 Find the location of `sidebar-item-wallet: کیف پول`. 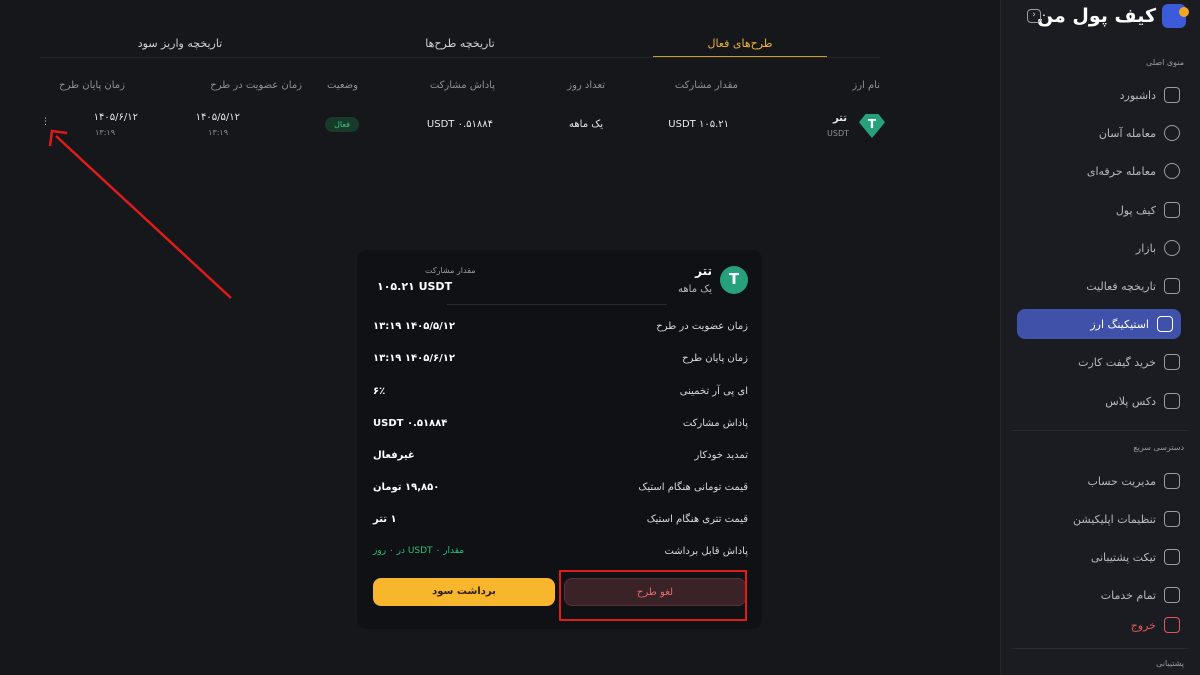

sidebar-item-wallet: کیف پول is located at coordinates (1100, 210).